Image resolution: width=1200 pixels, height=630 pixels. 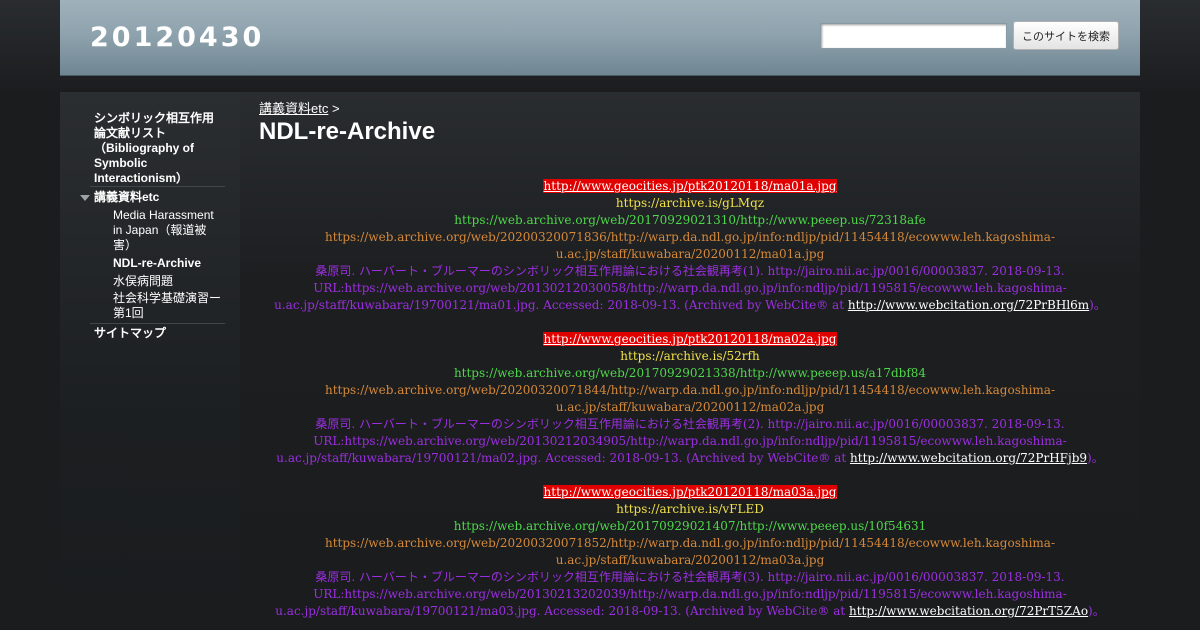 What do you see at coordinates (144, 148) in the screenshot?
I see `sidebar-item-label: （Bibliography of` at bounding box center [144, 148].